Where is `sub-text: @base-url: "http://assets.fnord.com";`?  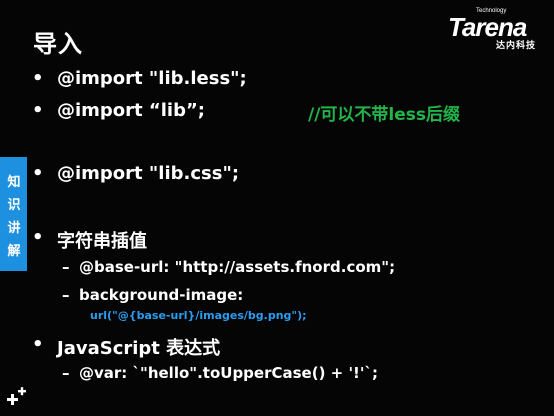
sub-text: @base-url: "http://assets.fnord.com"; is located at coordinates (237, 267).